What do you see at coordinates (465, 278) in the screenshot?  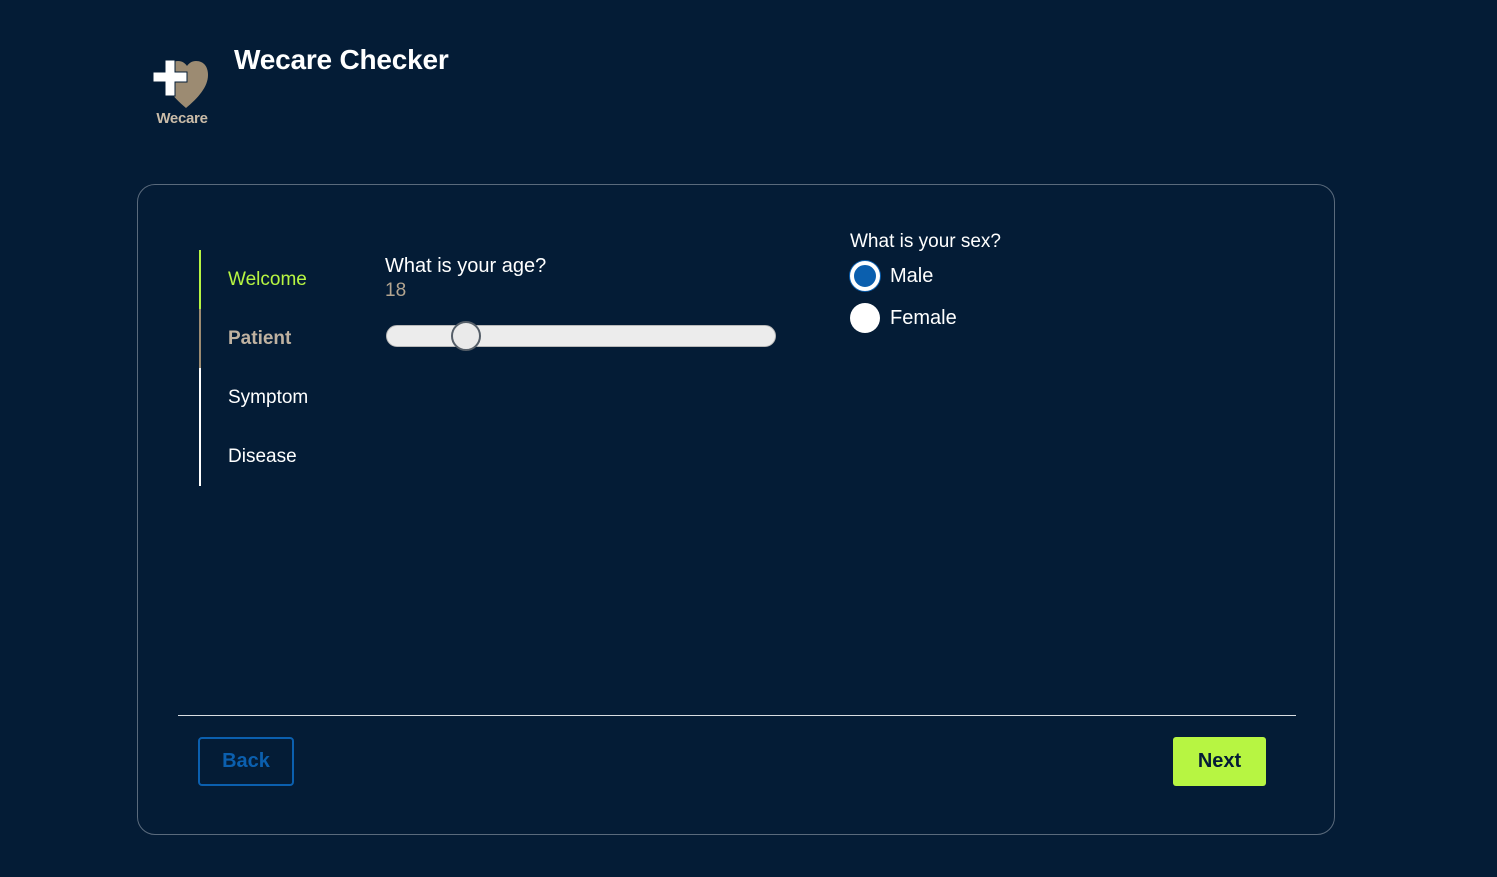 I see `age-question: What is your age? 18` at bounding box center [465, 278].